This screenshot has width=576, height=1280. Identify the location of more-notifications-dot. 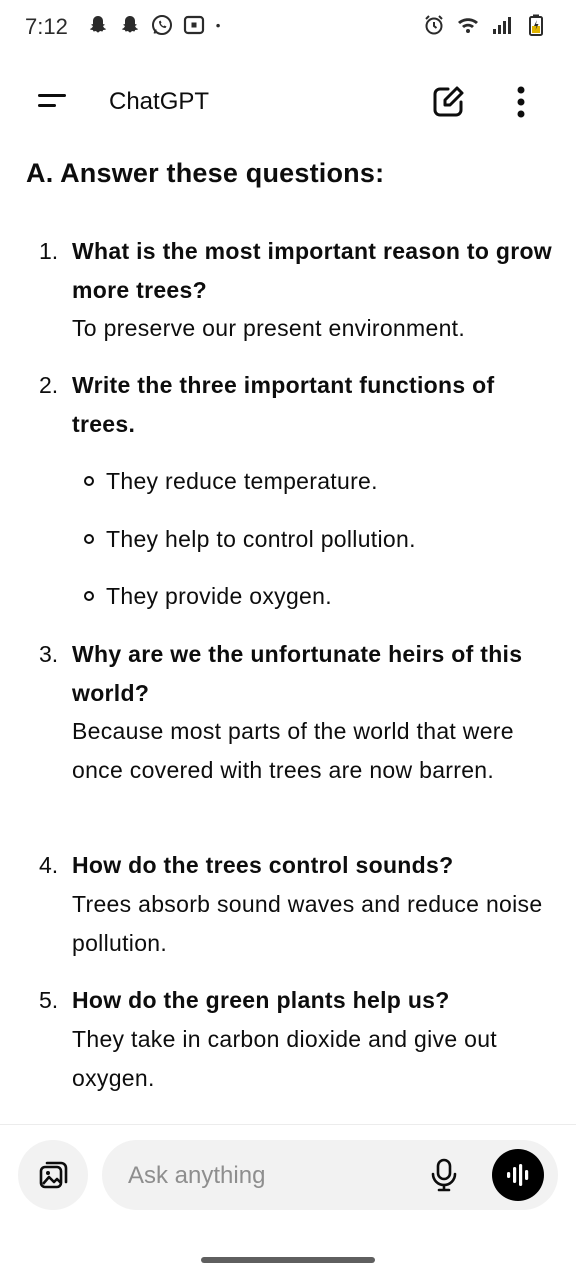
(218, 25).